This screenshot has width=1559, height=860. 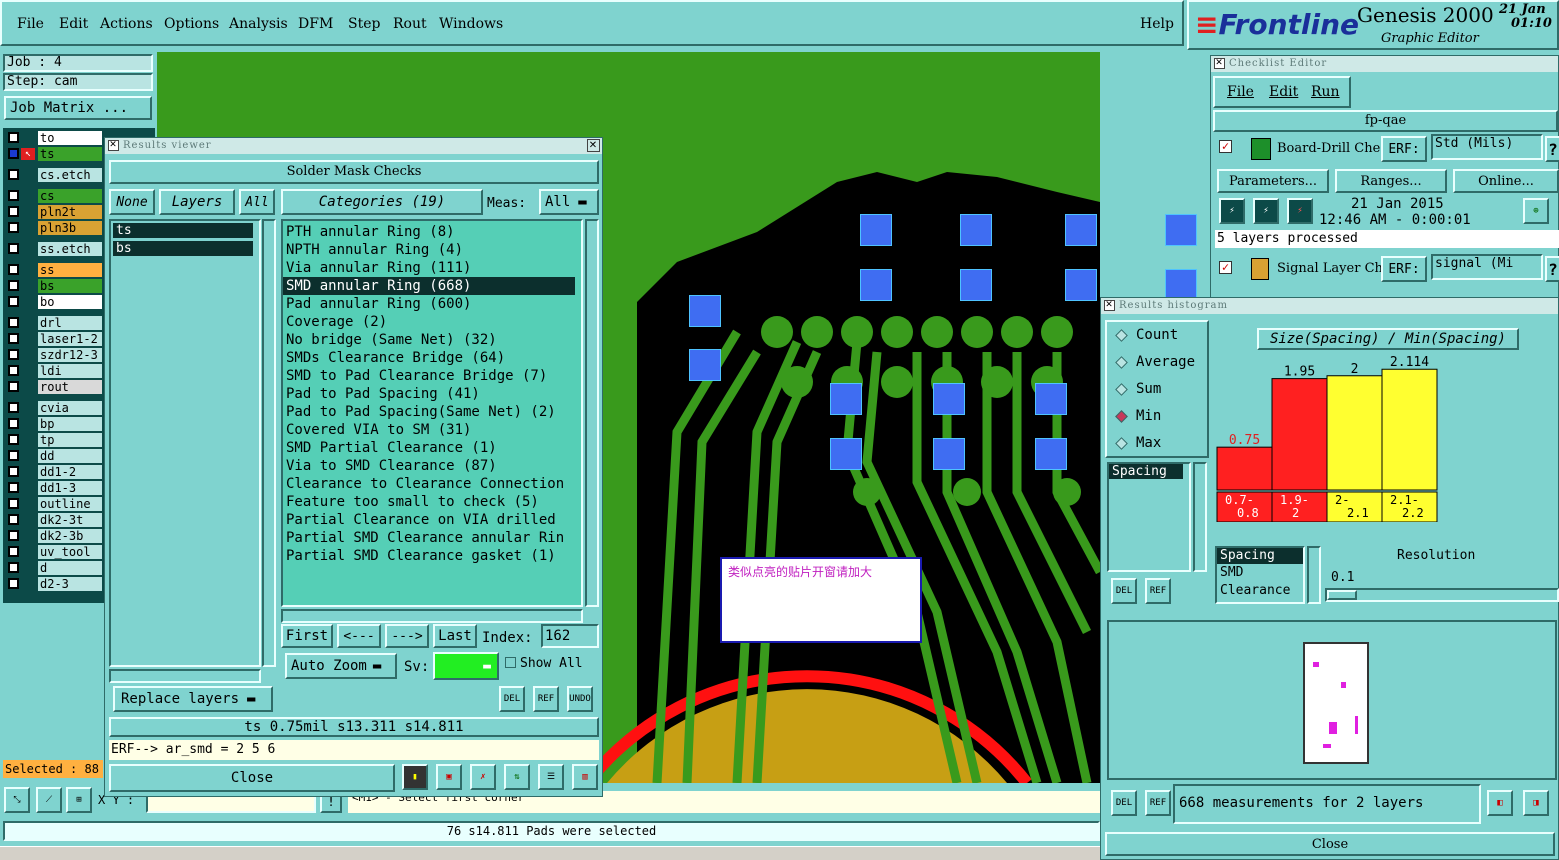 I want to click on preview-del-button: DEL, so click(x=1124, y=803).